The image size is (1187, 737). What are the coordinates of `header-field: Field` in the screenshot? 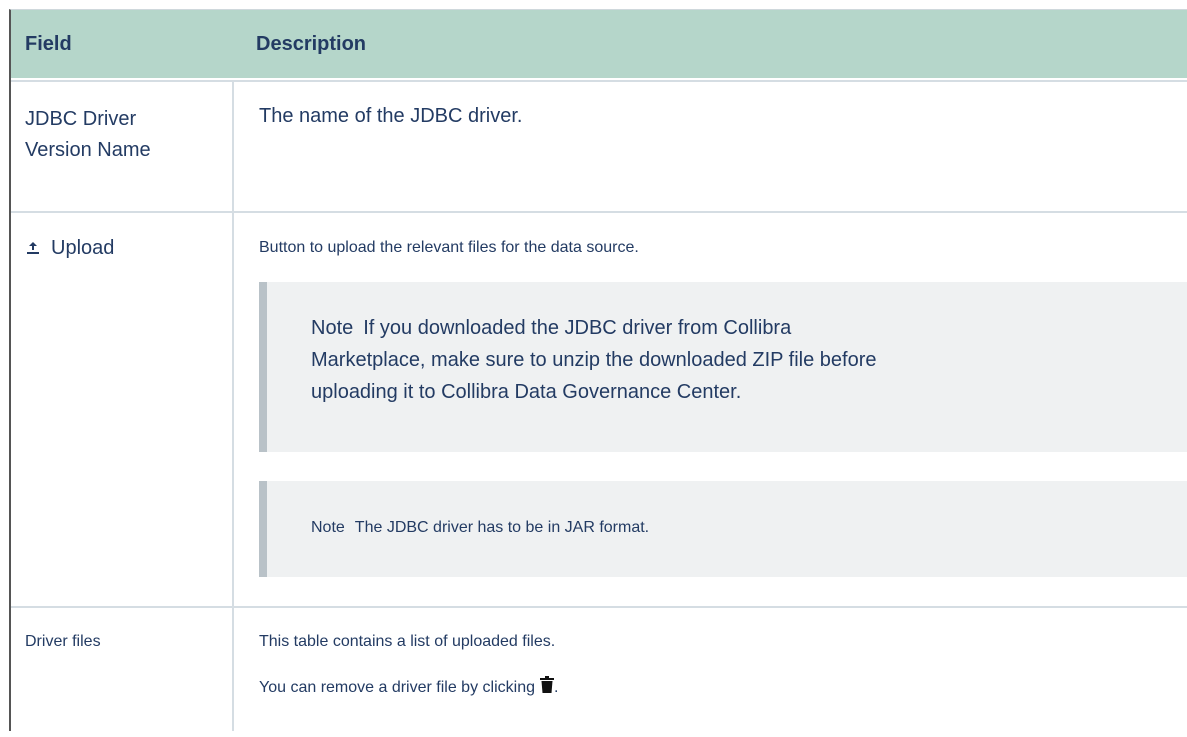 It's located at (48, 43).